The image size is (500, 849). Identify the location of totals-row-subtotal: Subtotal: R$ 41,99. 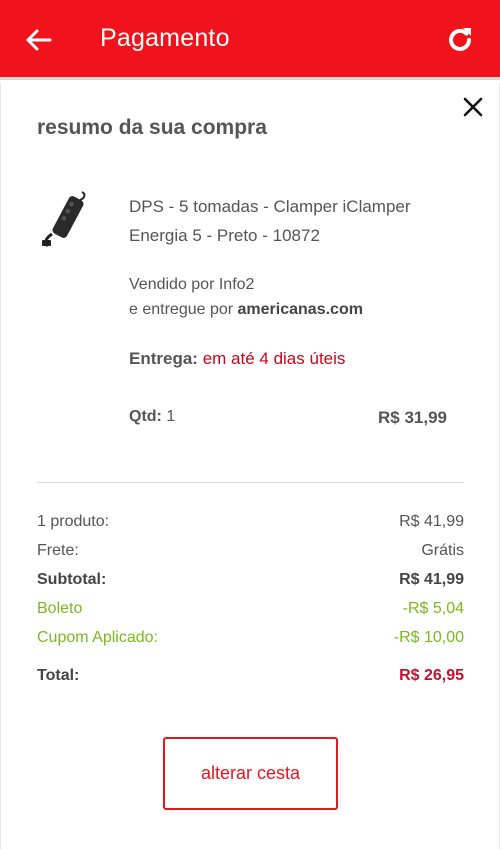
(250, 583).